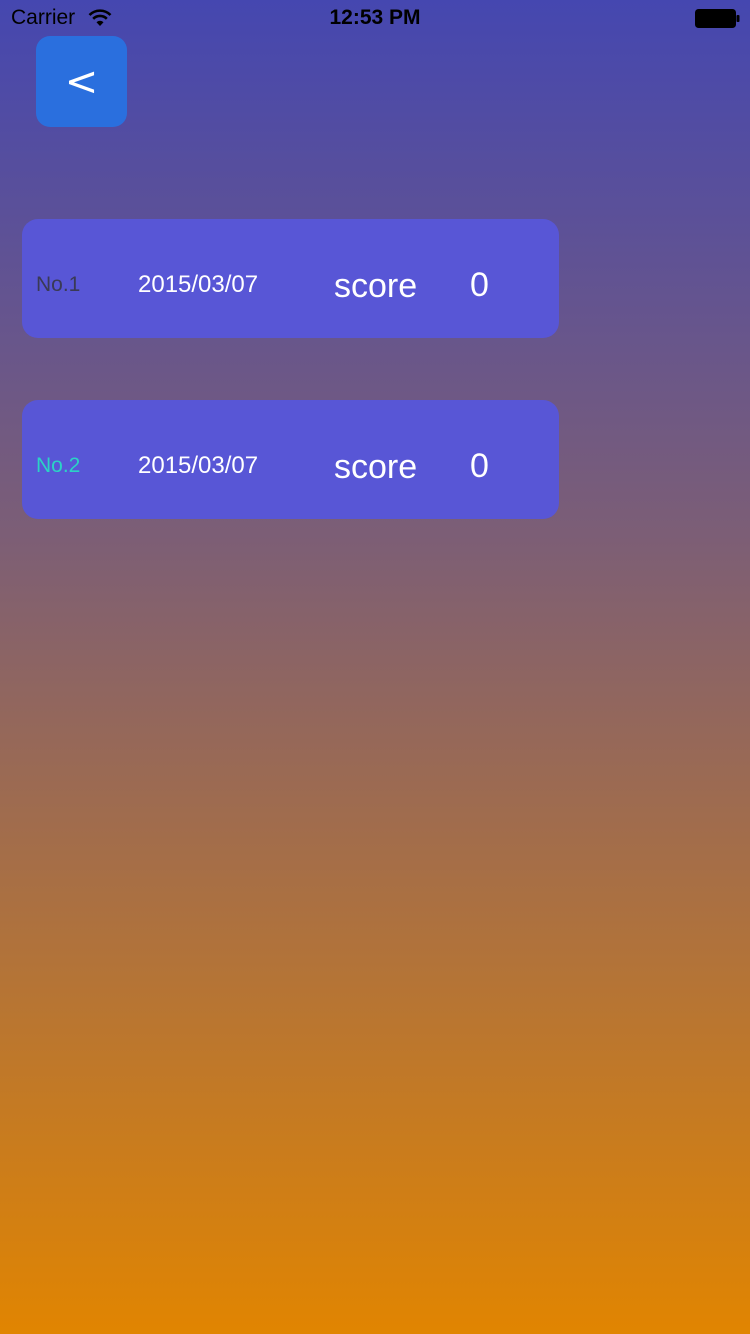 This screenshot has height=1334, width=750. I want to click on record-rank: No.1, so click(58, 284).